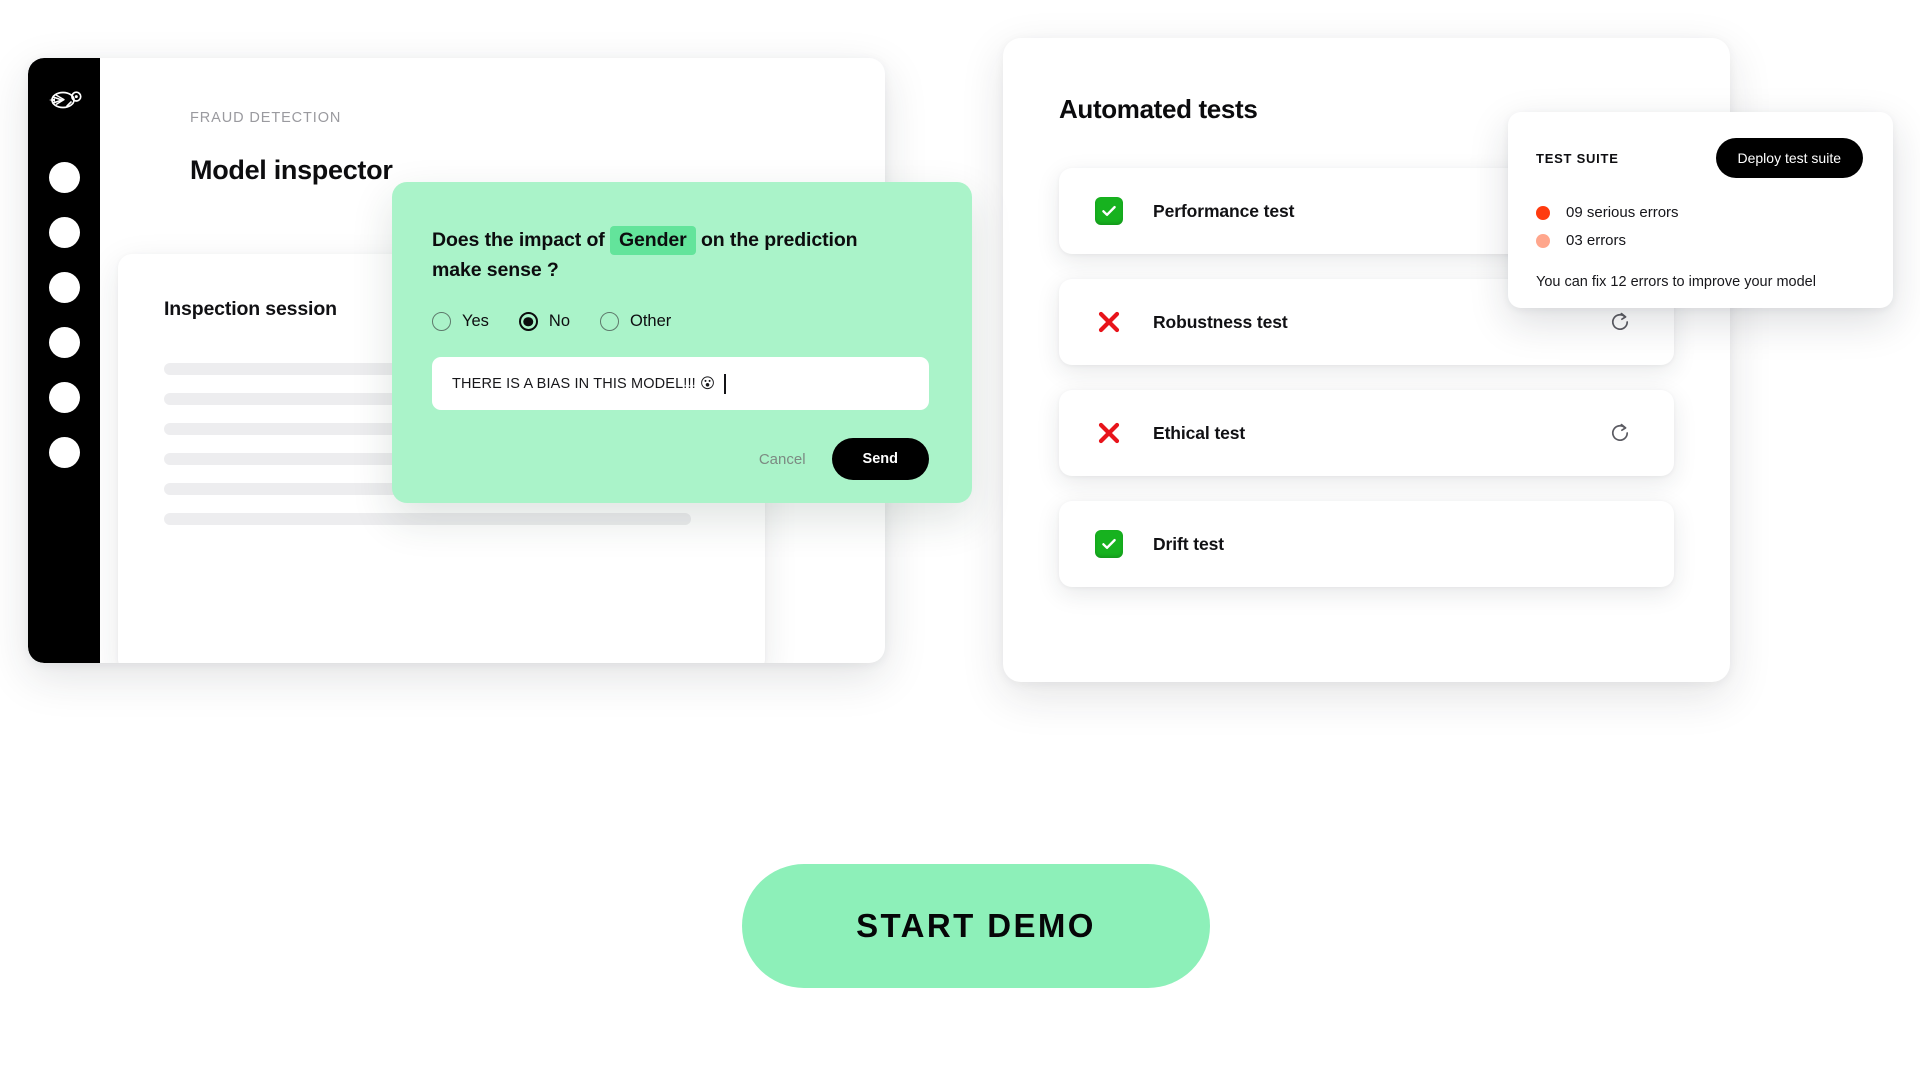  I want to click on radio-label-no: No, so click(559, 321).